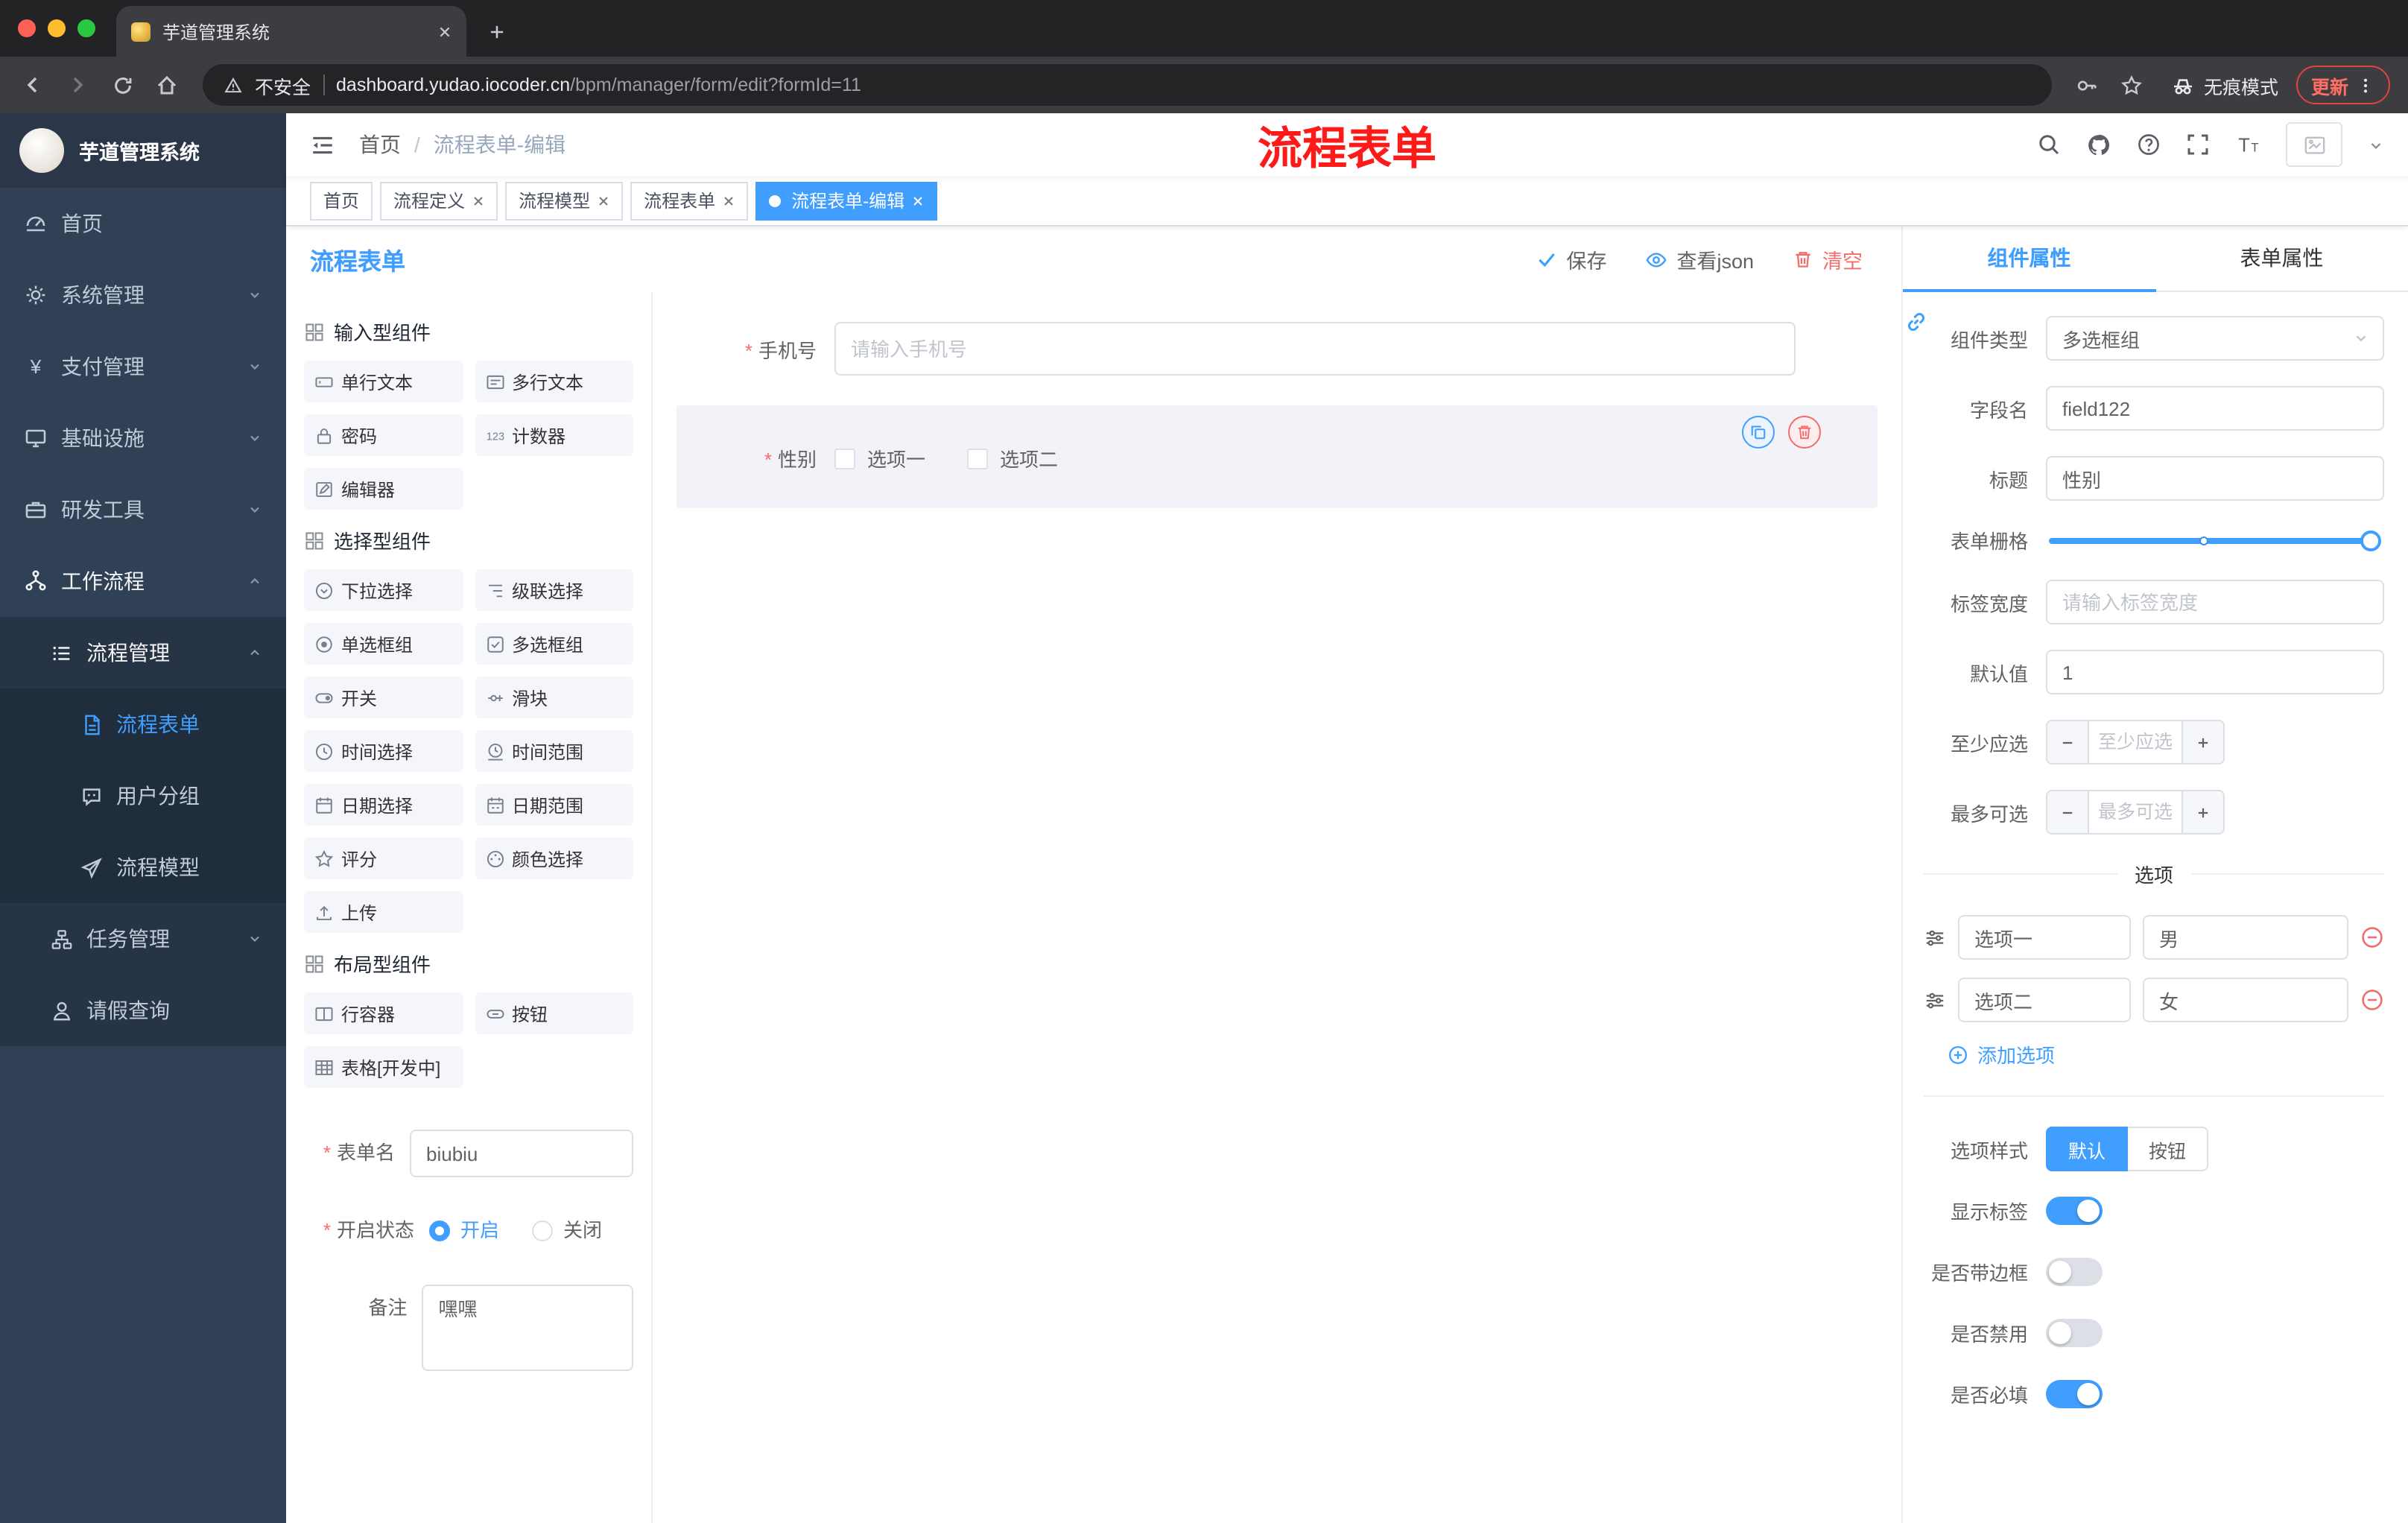 The image size is (2408, 1523). What do you see at coordinates (439, 200) in the screenshot?
I see `tag-process-definition: 流程定义` at bounding box center [439, 200].